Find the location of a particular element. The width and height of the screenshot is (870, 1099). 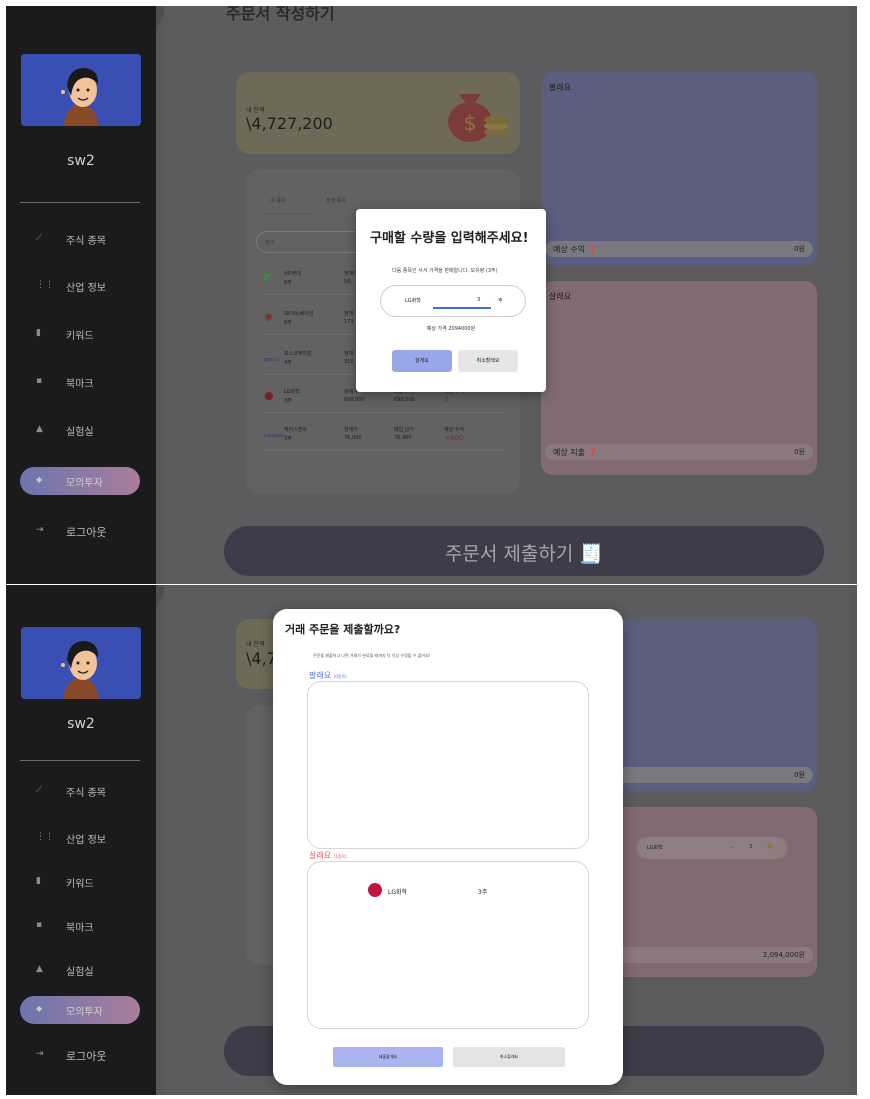

stock-avg-price: 76,400 is located at coordinates (403, 438).